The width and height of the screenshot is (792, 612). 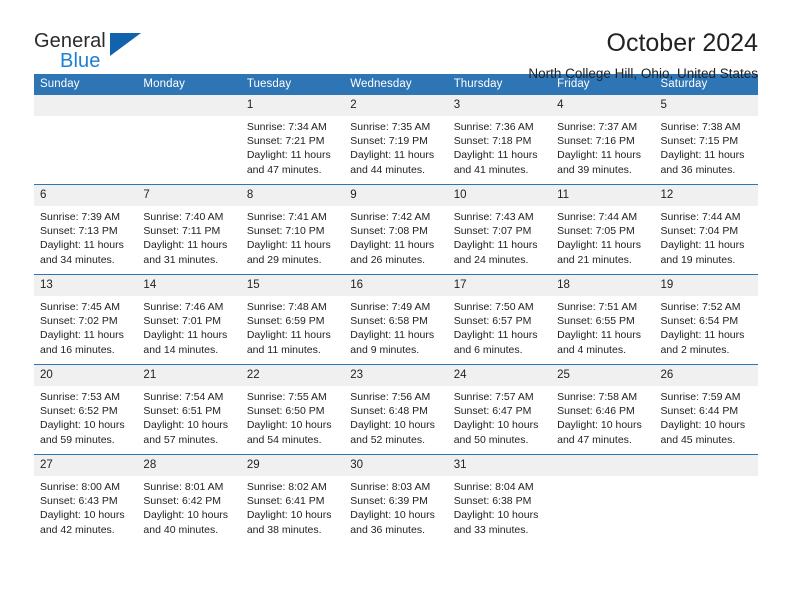 I want to click on sunset-text: Sunset: 7:07 PM, so click(x=492, y=231).